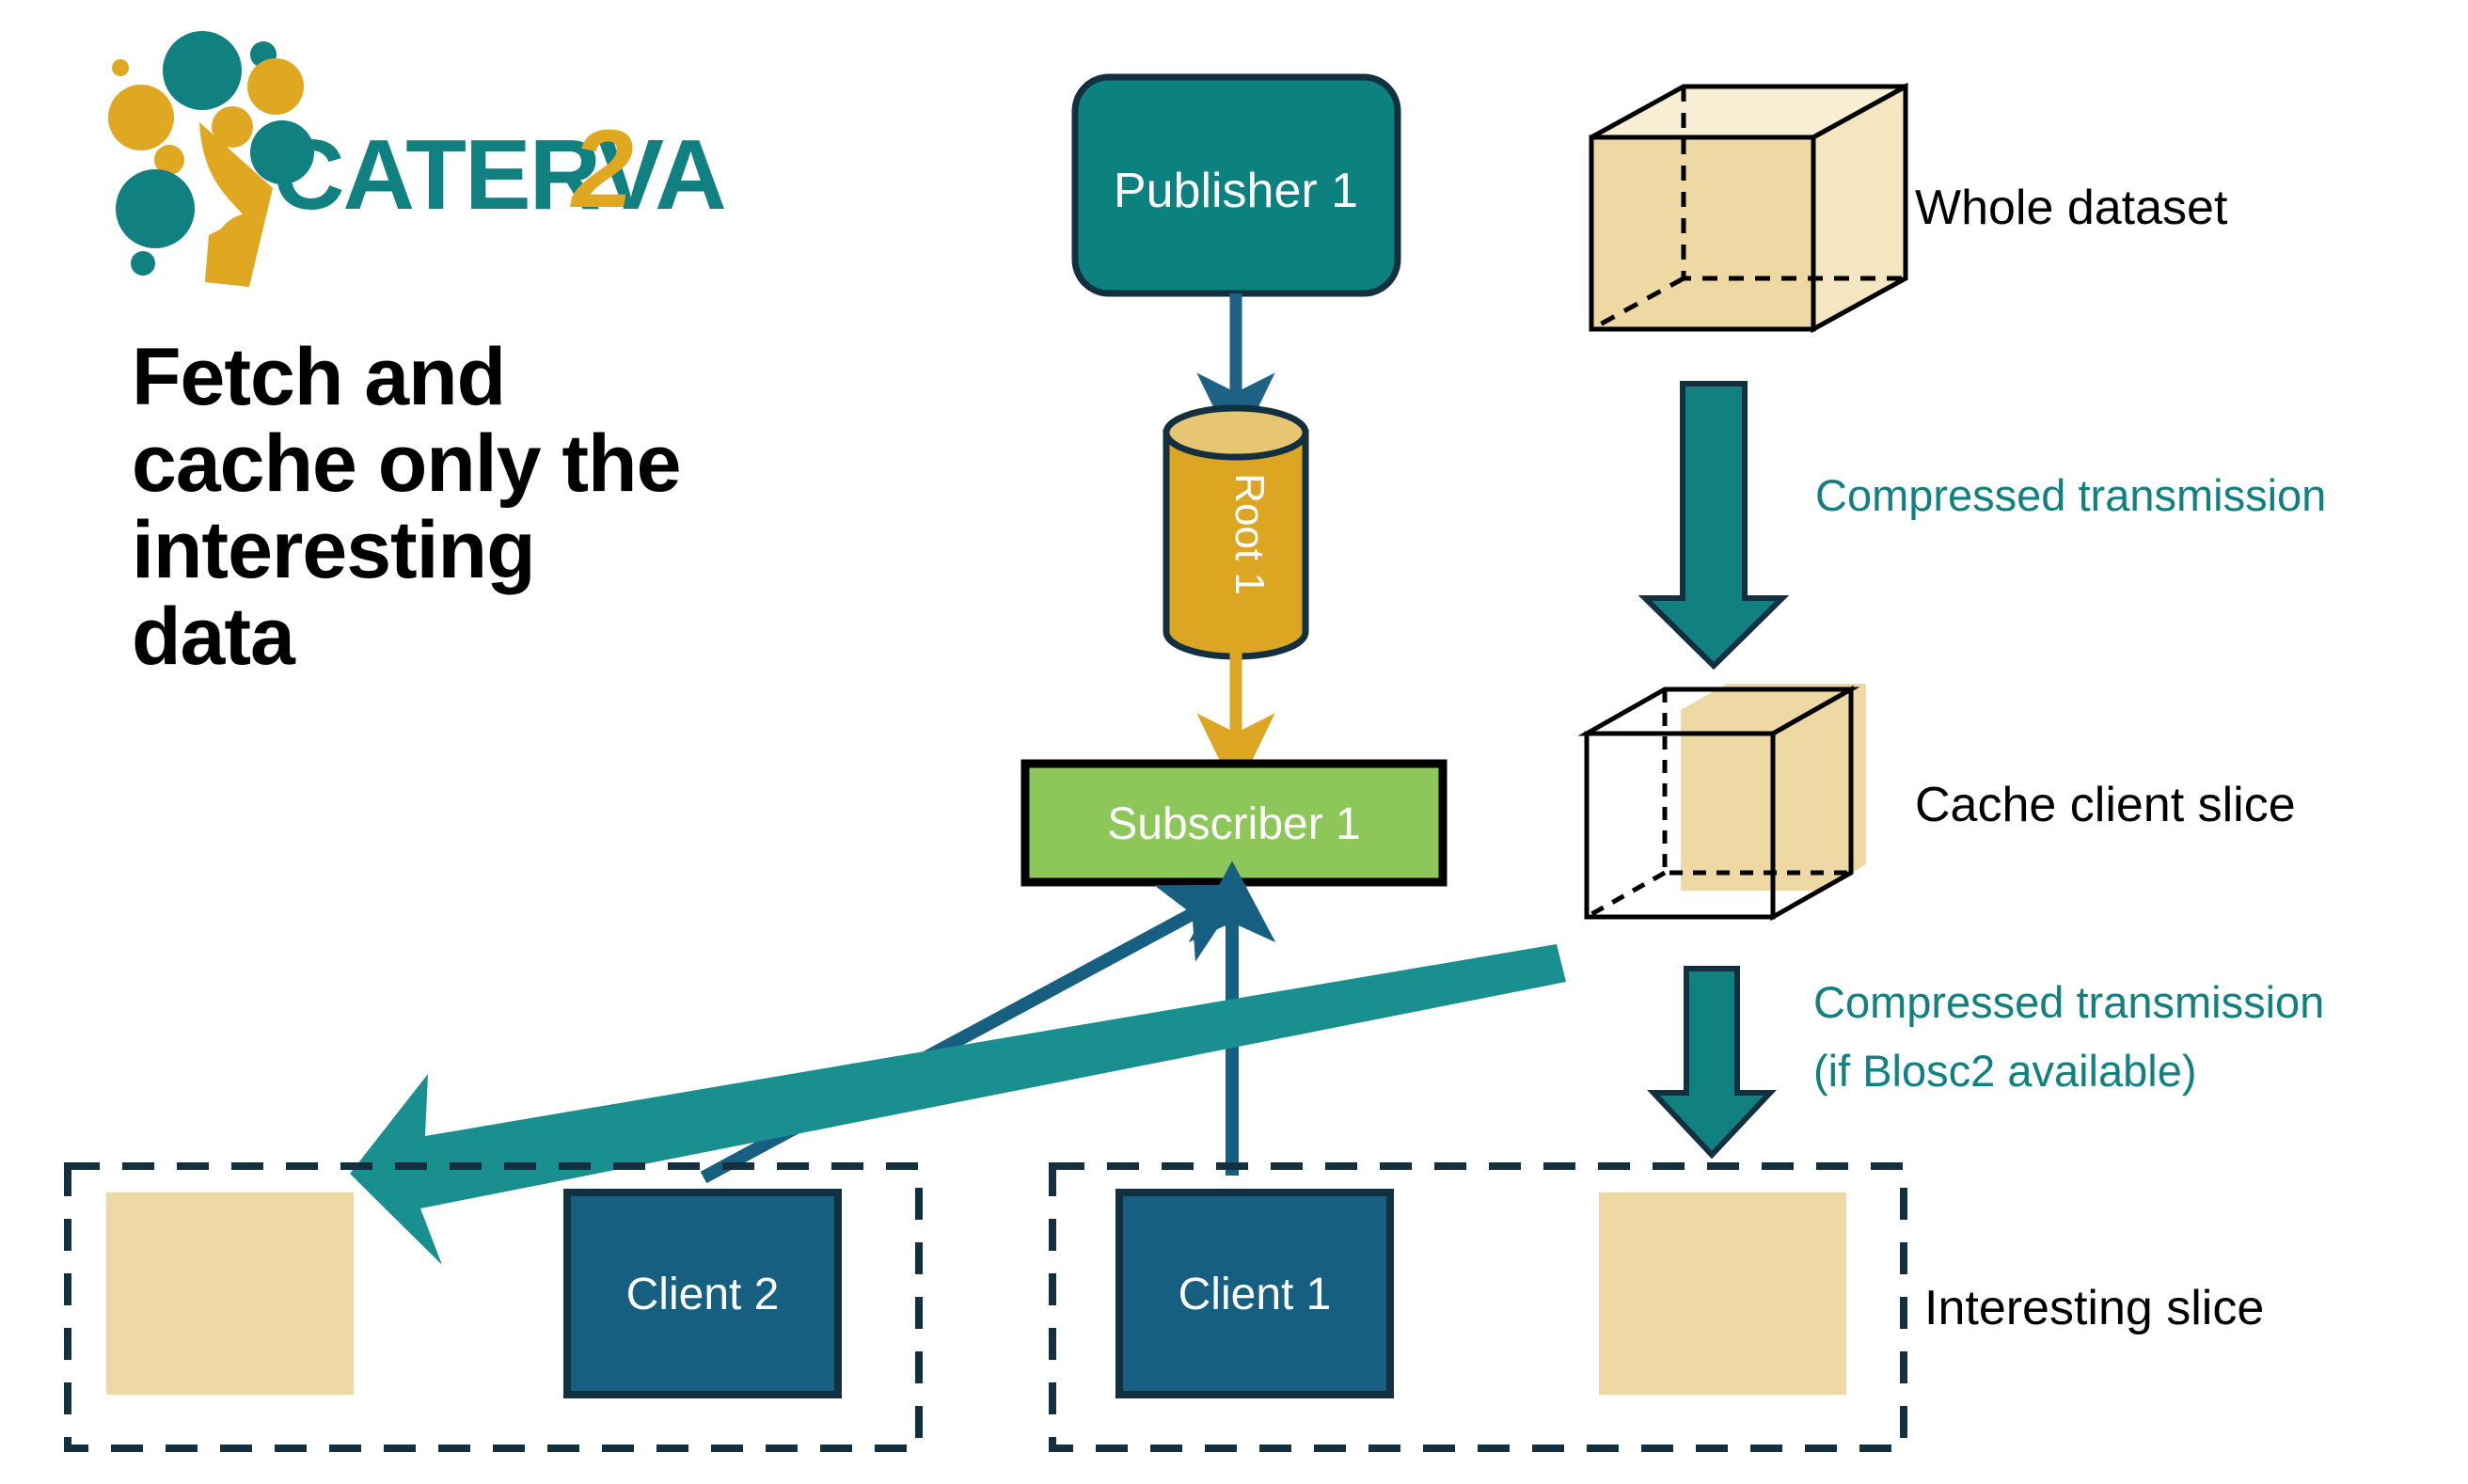  What do you see at coordinates (2005, 1071) in the screenshot?
I see `compressed-transmission-label-2-line2: (if Blosc2 available)` at bounding box center [2005, 1071].